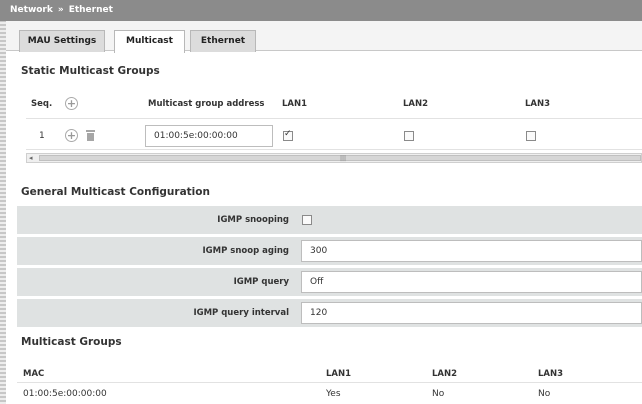 This screenshot has height=404, width=642. I want to click on row-mac: 01:00:5e:00:00:00, so click(65, 394).